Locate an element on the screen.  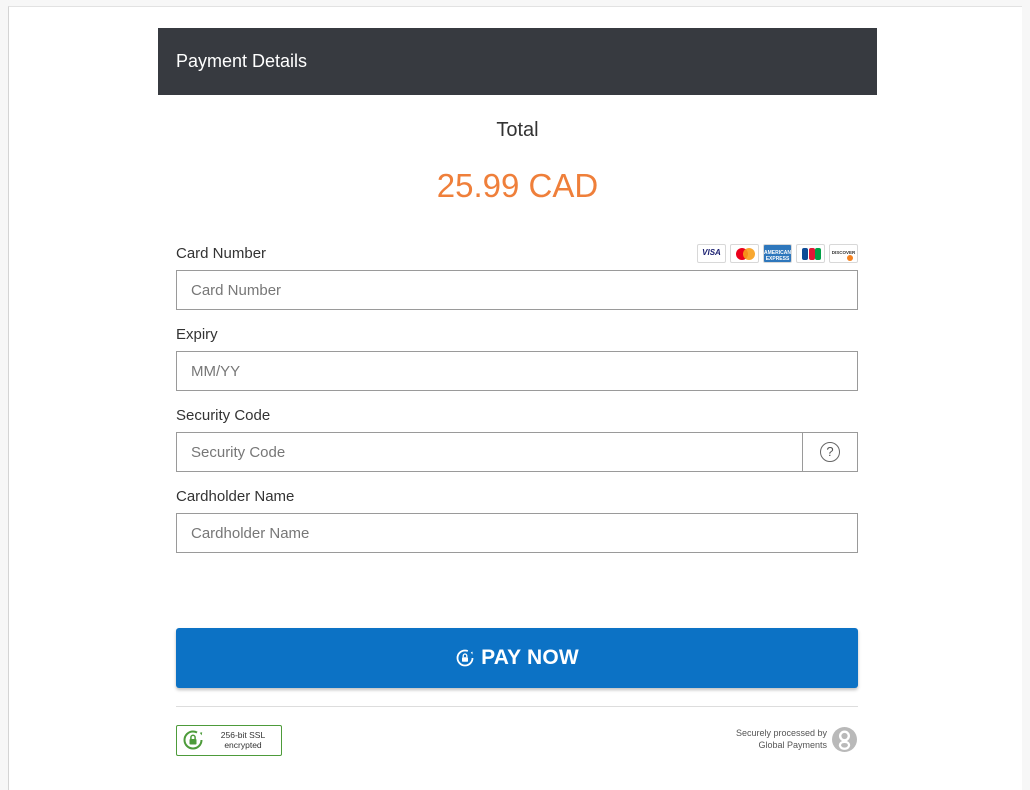
jcb-icon is located at coordinates (810, 253).